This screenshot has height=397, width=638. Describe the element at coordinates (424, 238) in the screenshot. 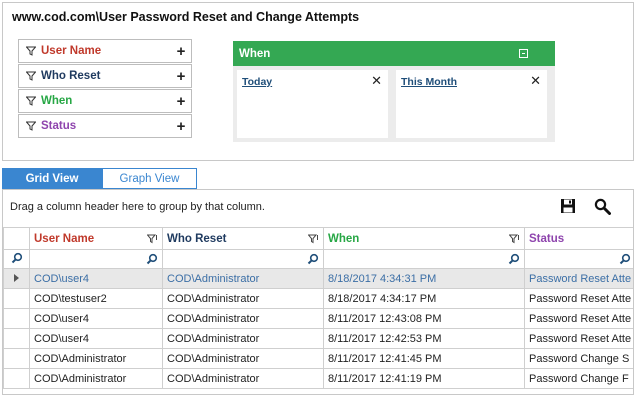

I see `column-header-when: When` at that location.